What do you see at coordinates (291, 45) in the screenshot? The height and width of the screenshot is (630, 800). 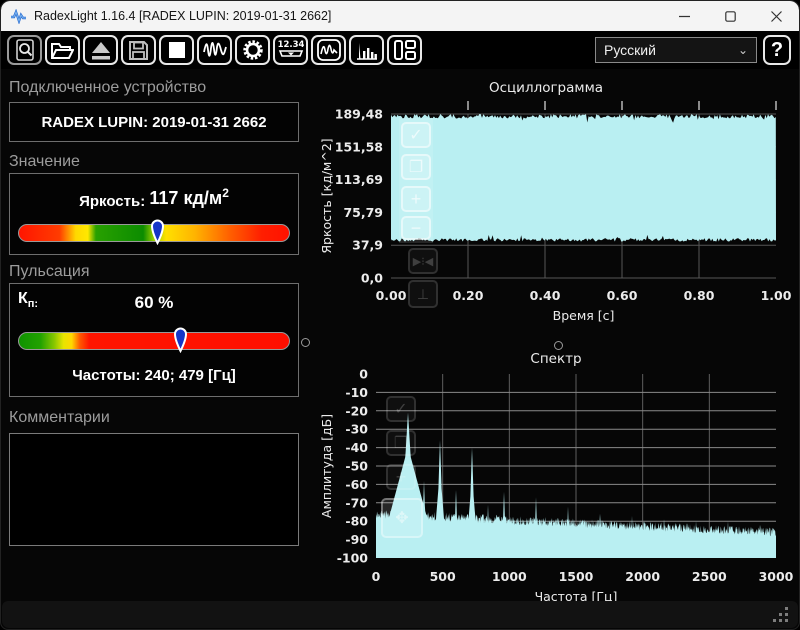 I see `numeric-display-text: 12.34` at bounding box center [291, 45].